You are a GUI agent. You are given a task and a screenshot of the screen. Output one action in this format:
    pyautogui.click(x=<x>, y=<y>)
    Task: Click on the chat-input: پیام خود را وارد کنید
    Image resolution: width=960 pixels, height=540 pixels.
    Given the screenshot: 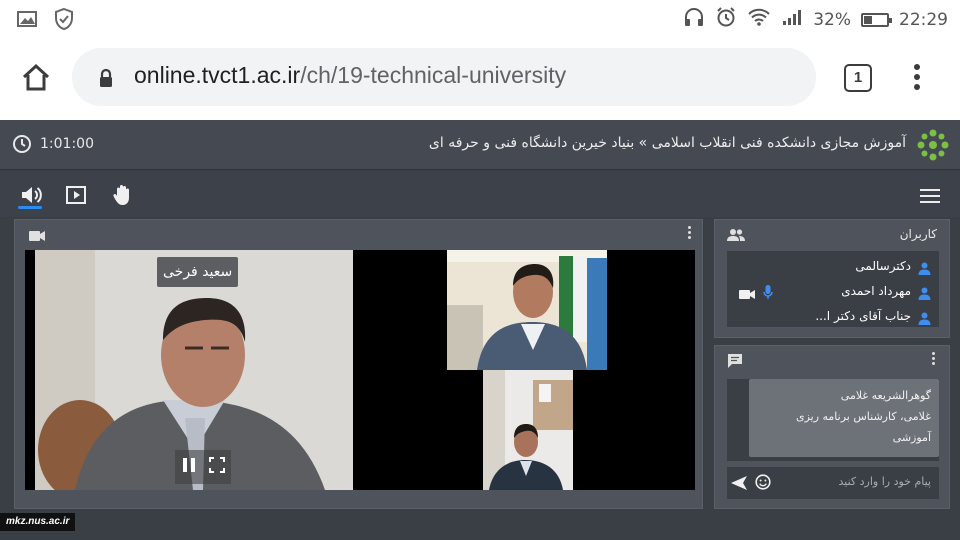 What is the action you would take?
    pyautogui.click(x=833, y=483)
    